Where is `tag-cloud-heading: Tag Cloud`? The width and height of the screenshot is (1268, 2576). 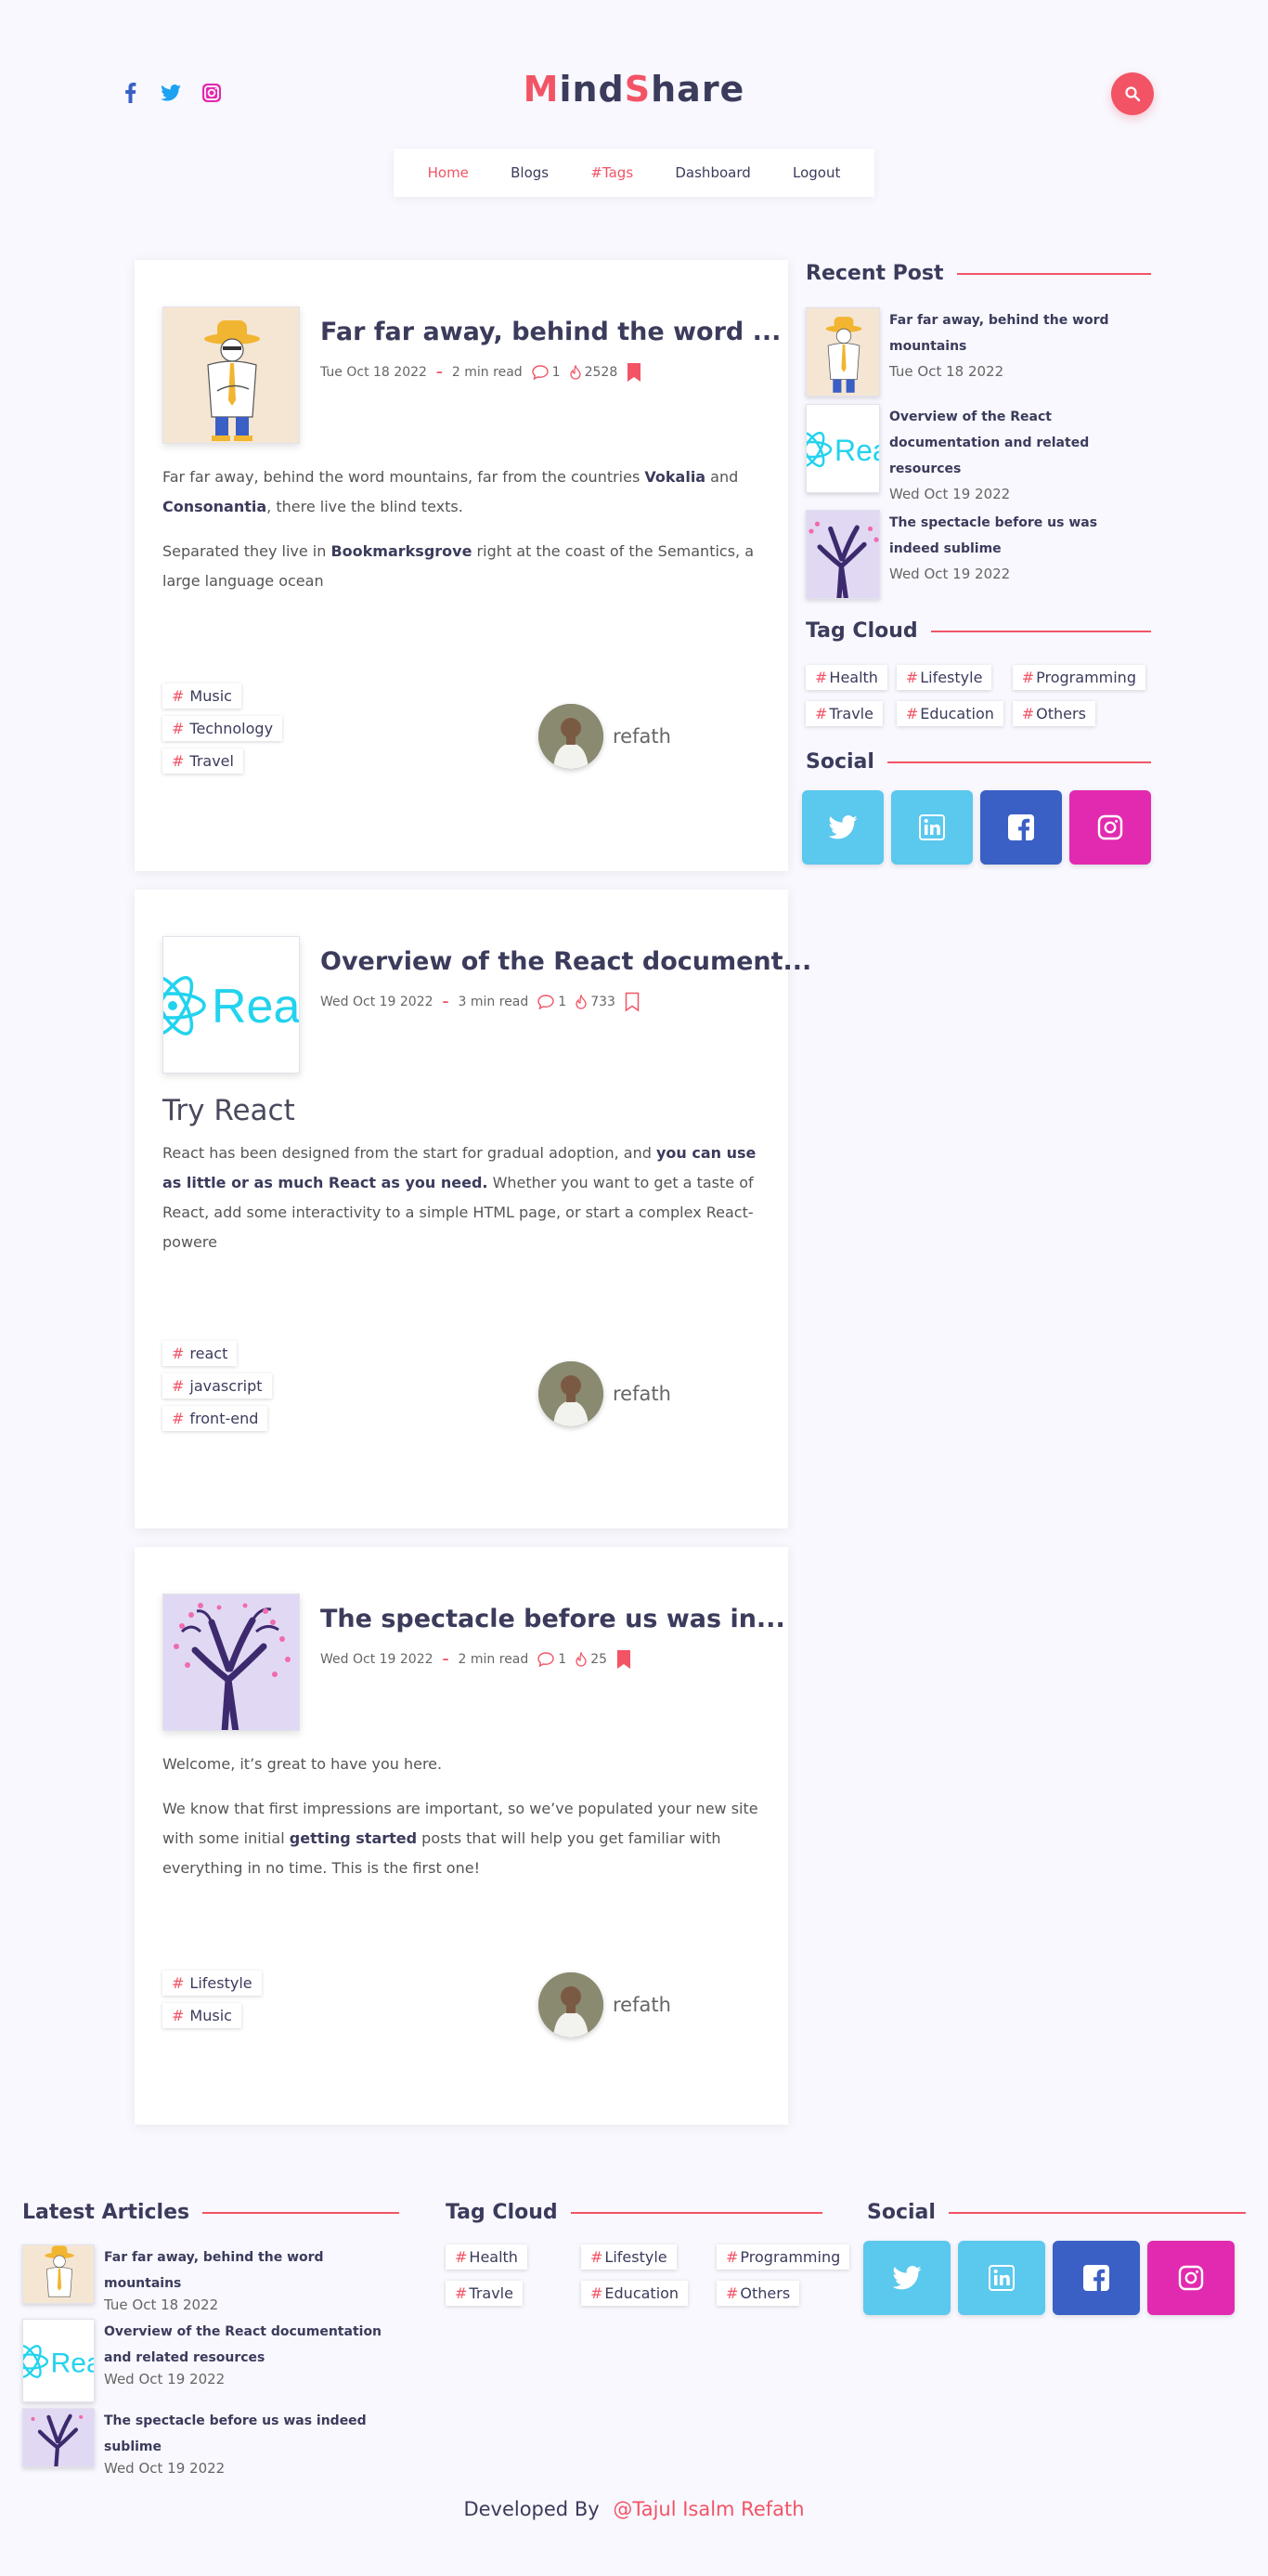
tag-cloud-heading: Tag Cloud is located at coordinates (978, 631).